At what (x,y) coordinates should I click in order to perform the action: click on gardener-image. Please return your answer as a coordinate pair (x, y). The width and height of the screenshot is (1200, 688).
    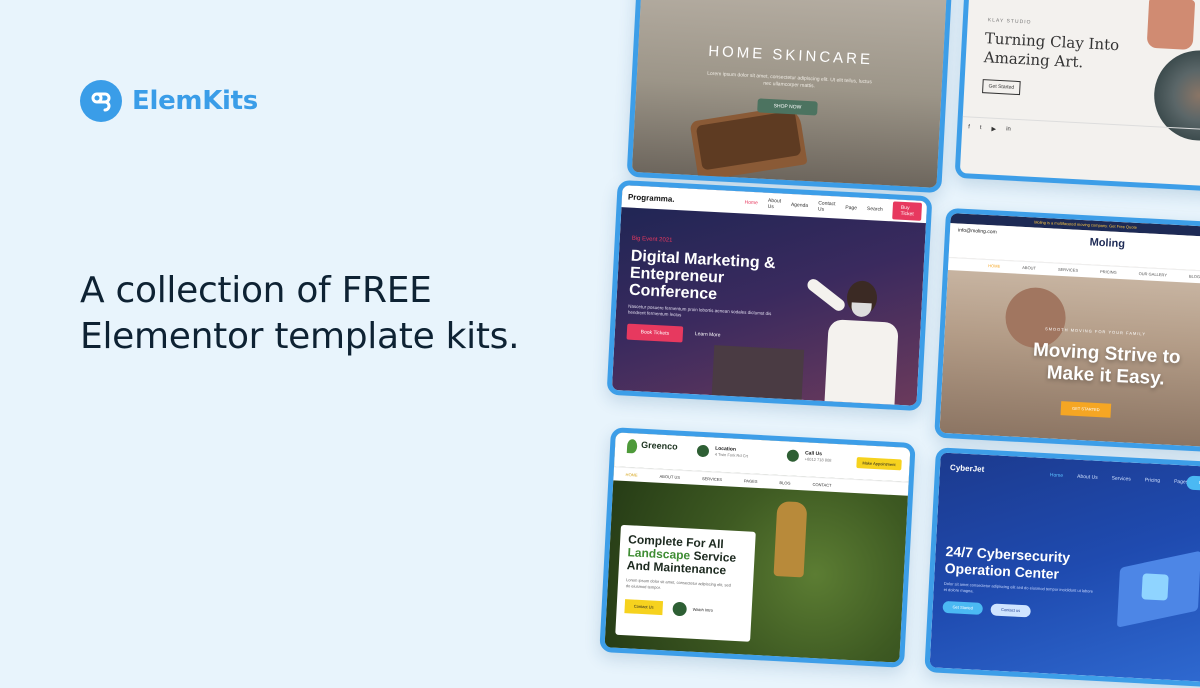
    Looking at the image, I should click on (790, 539).